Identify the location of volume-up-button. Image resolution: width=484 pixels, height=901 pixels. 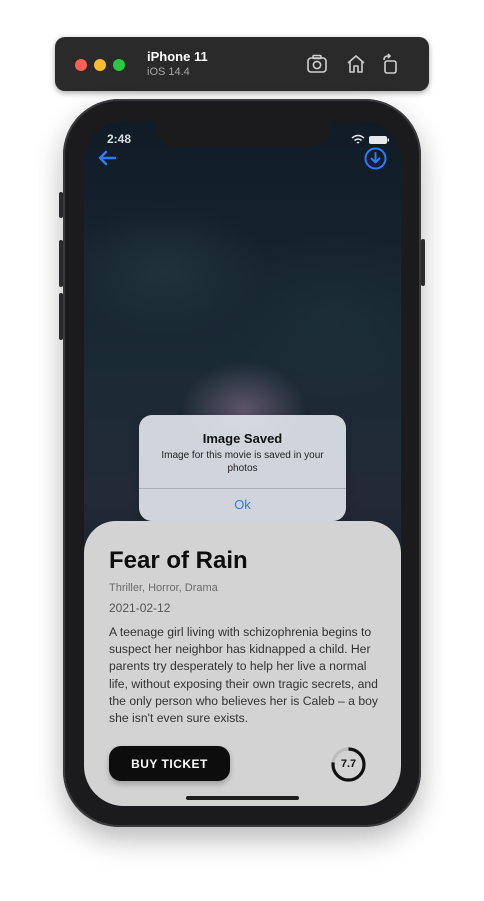
(61, 263).